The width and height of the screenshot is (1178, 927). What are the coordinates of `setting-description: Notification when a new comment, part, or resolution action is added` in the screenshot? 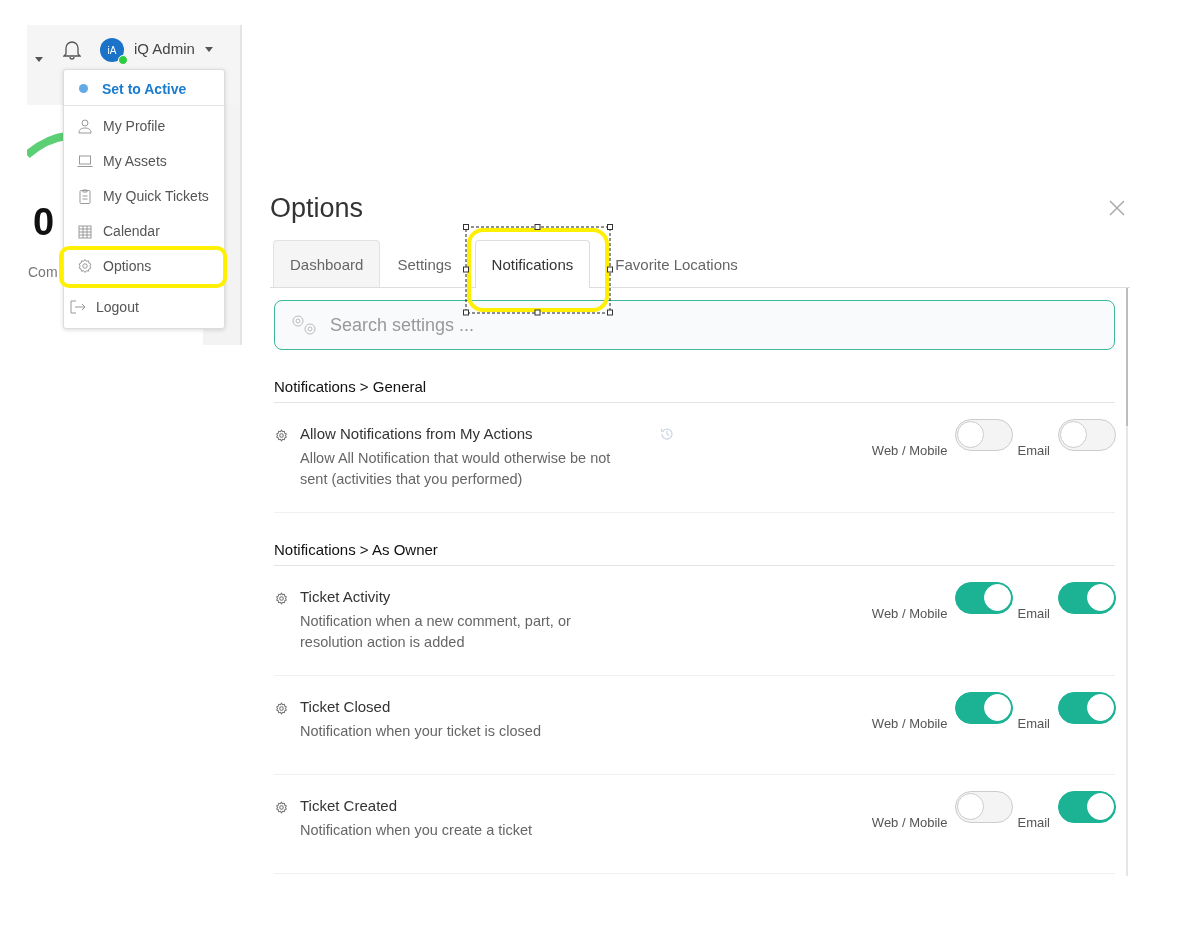 It's located at (436, 632).